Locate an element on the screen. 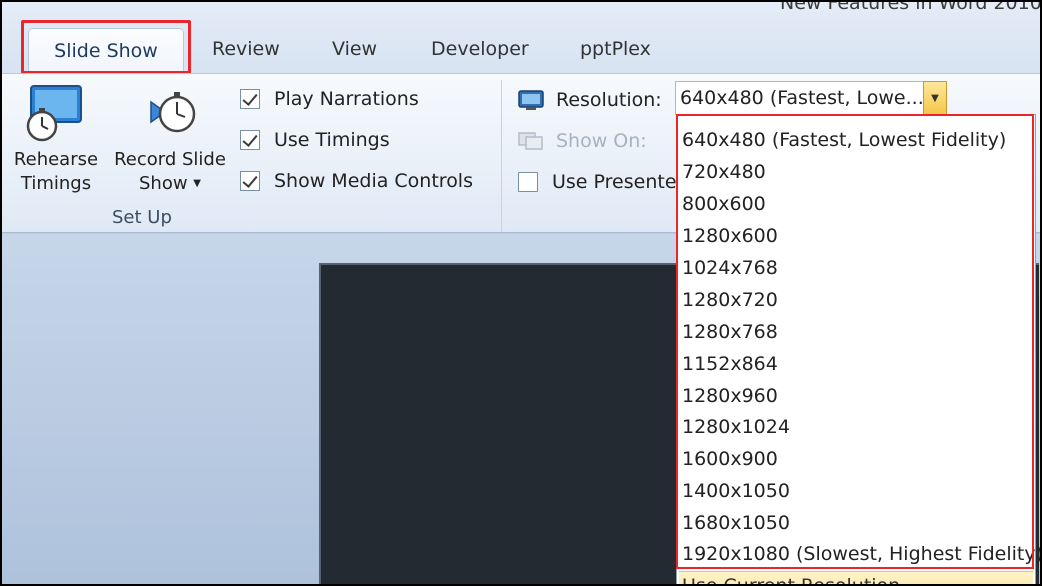  checkbox-label: Show Media Controls is located at coordinates (373, 181).